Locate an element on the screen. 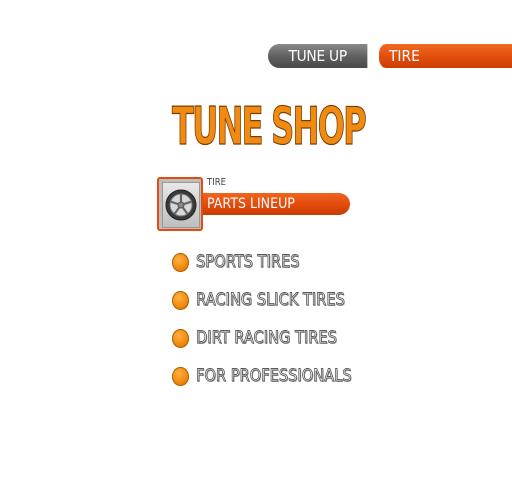 The height and width of the screenshot is (504, 512). menu-item-label: DIRT RACING TIRES is located at coordinates (267, 338).